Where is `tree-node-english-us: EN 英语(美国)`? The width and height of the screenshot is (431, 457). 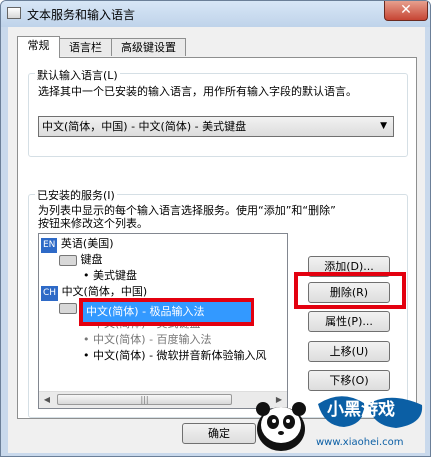 tree-node-english-us: EN 英语(美国) is located at coordinates (77, 244).